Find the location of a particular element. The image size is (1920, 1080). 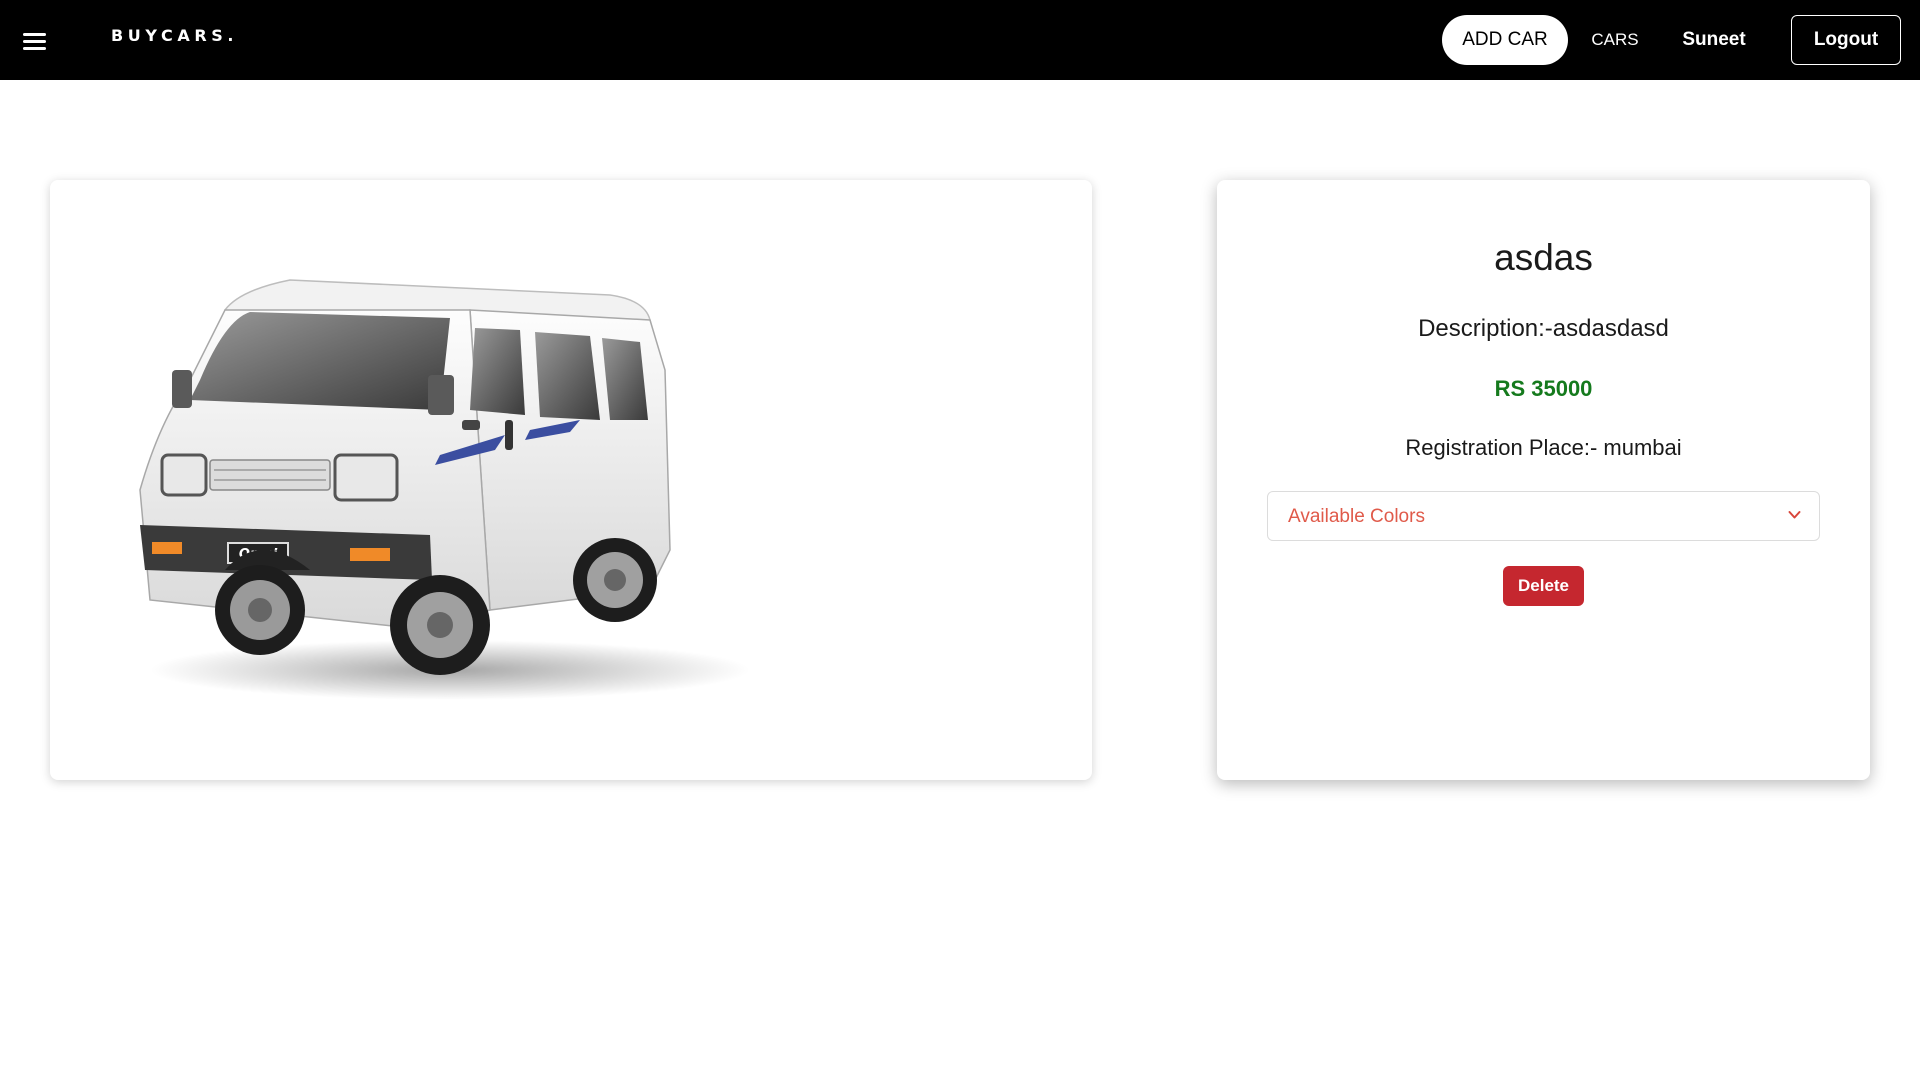

navbar: BUYCARS. ADD CAR CARS Suneet Logout is located at coordinates (960, 40).